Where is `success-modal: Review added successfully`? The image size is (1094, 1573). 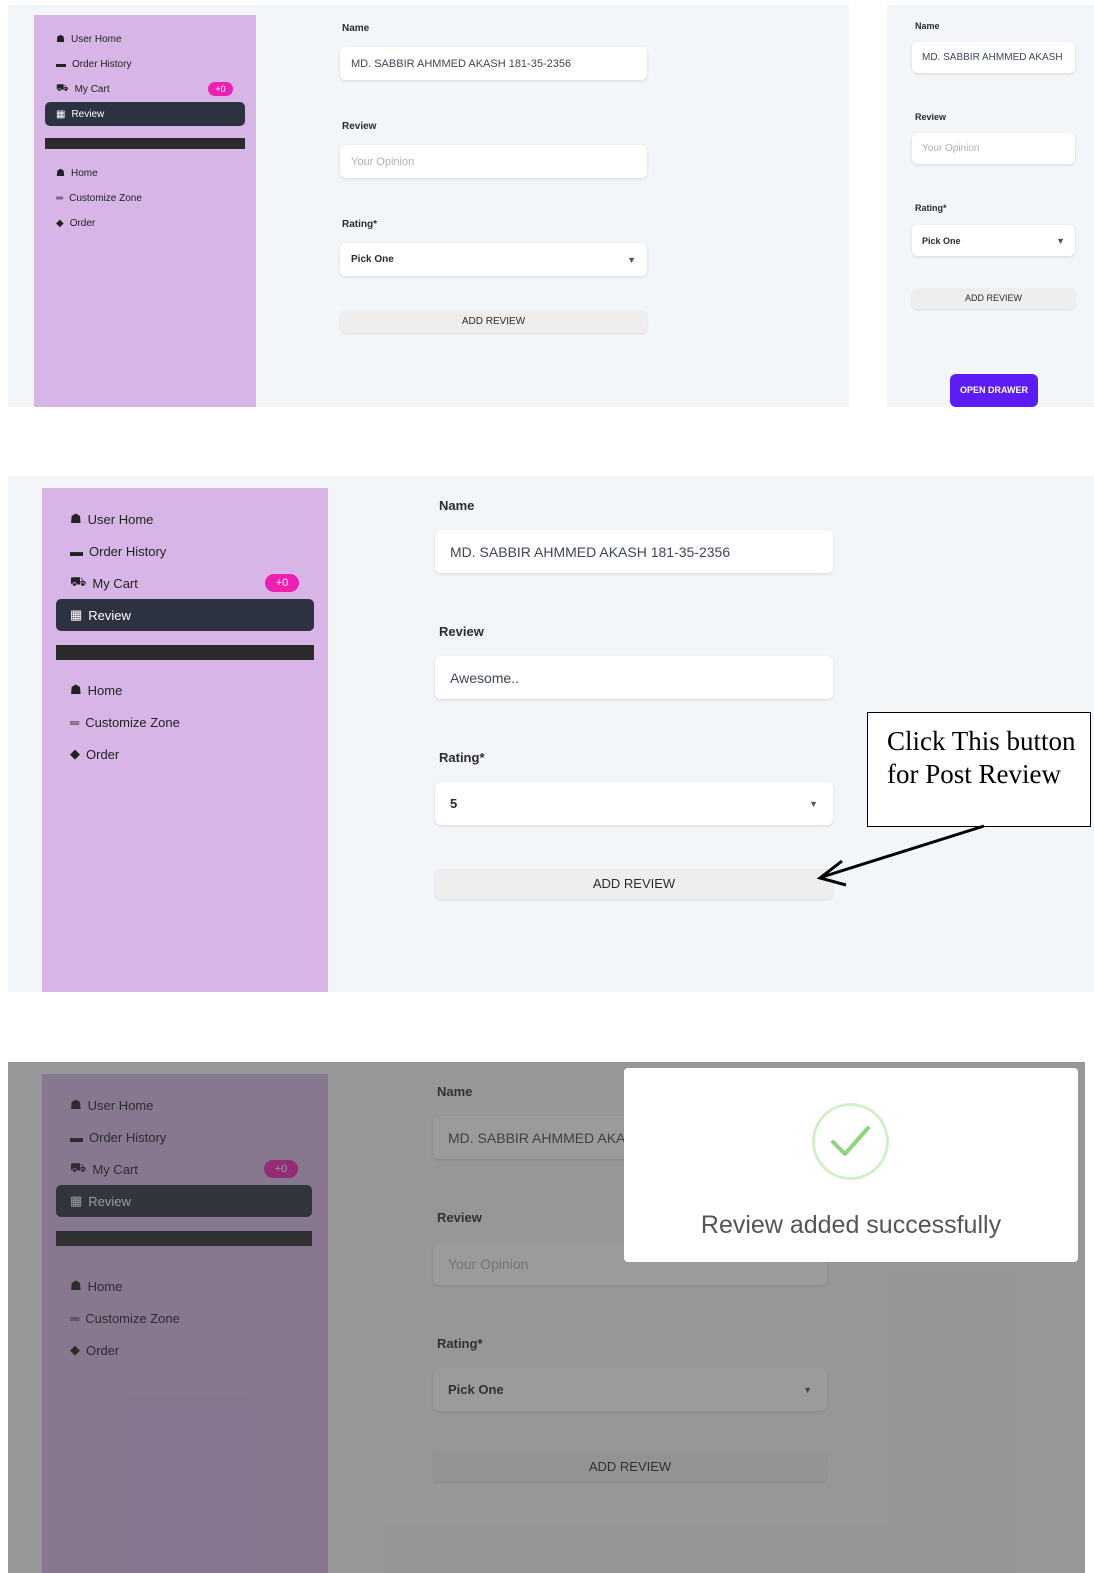 success-modal: Review added successfully is located at coordinates (851, 1165).